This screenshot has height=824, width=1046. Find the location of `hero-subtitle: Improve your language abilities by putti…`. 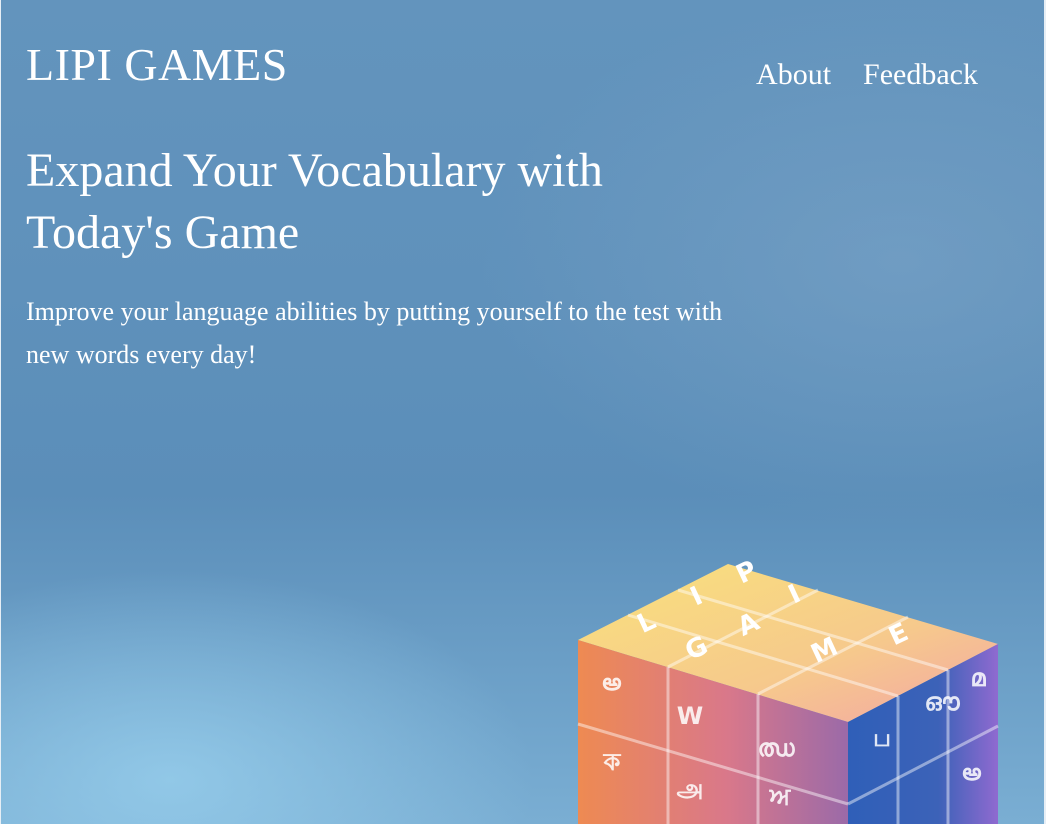

hero-subtitle: Improve your language abilities by putti… is located at coordinates (374, 333).